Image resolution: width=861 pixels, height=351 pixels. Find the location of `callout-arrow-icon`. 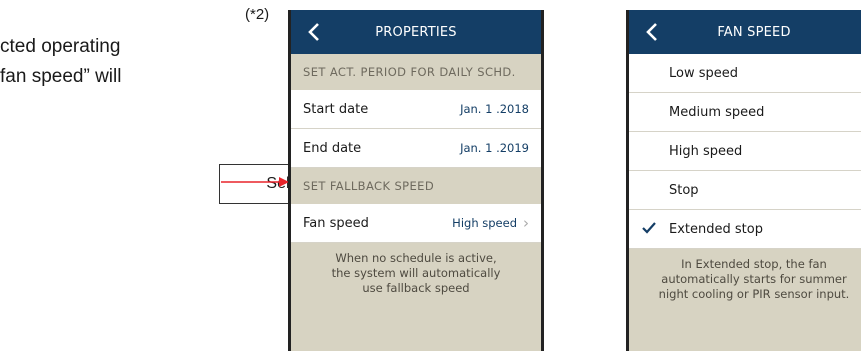

callout-arrow-icon is located at coordinates (255, 182).